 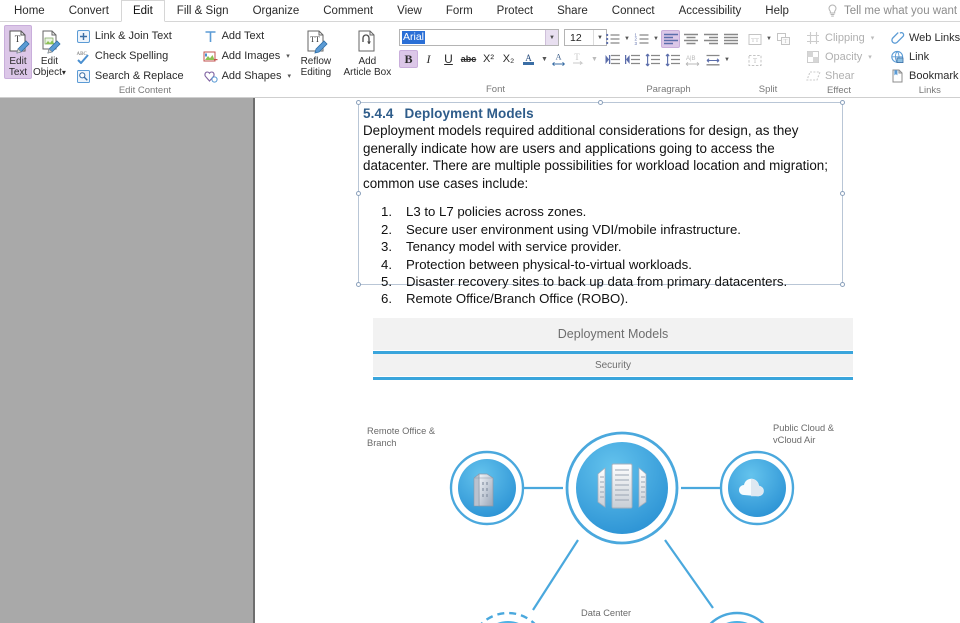 What do you see at coordinates (358, 102) in the screenshot?
I see `resize-handle-top-left` at bounding box center [358, 102].